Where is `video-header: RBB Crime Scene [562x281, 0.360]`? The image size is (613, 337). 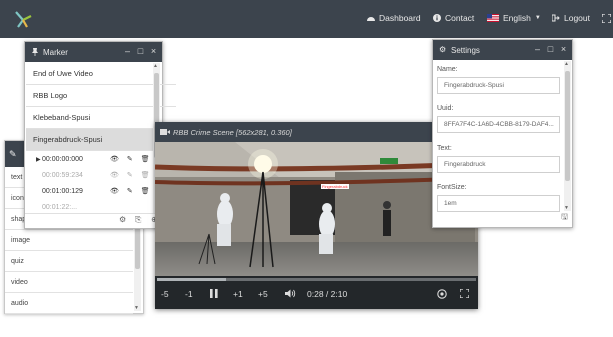 video-header: RBB Crime Scene [562x281, 0.360] is located at coordinates (316, 132).